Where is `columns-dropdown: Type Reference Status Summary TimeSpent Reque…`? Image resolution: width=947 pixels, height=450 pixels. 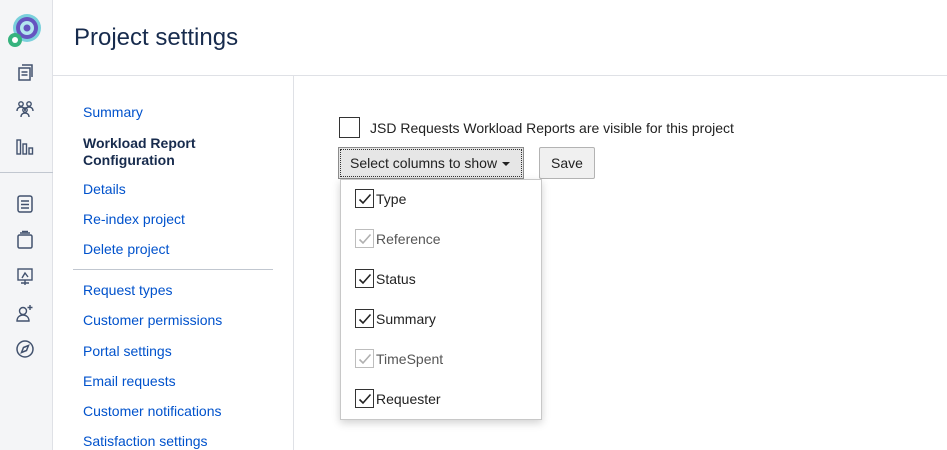
columns-dropdown: Type Reference Status Summary TimeSpent Reque… is located at coordinates (441, 299).